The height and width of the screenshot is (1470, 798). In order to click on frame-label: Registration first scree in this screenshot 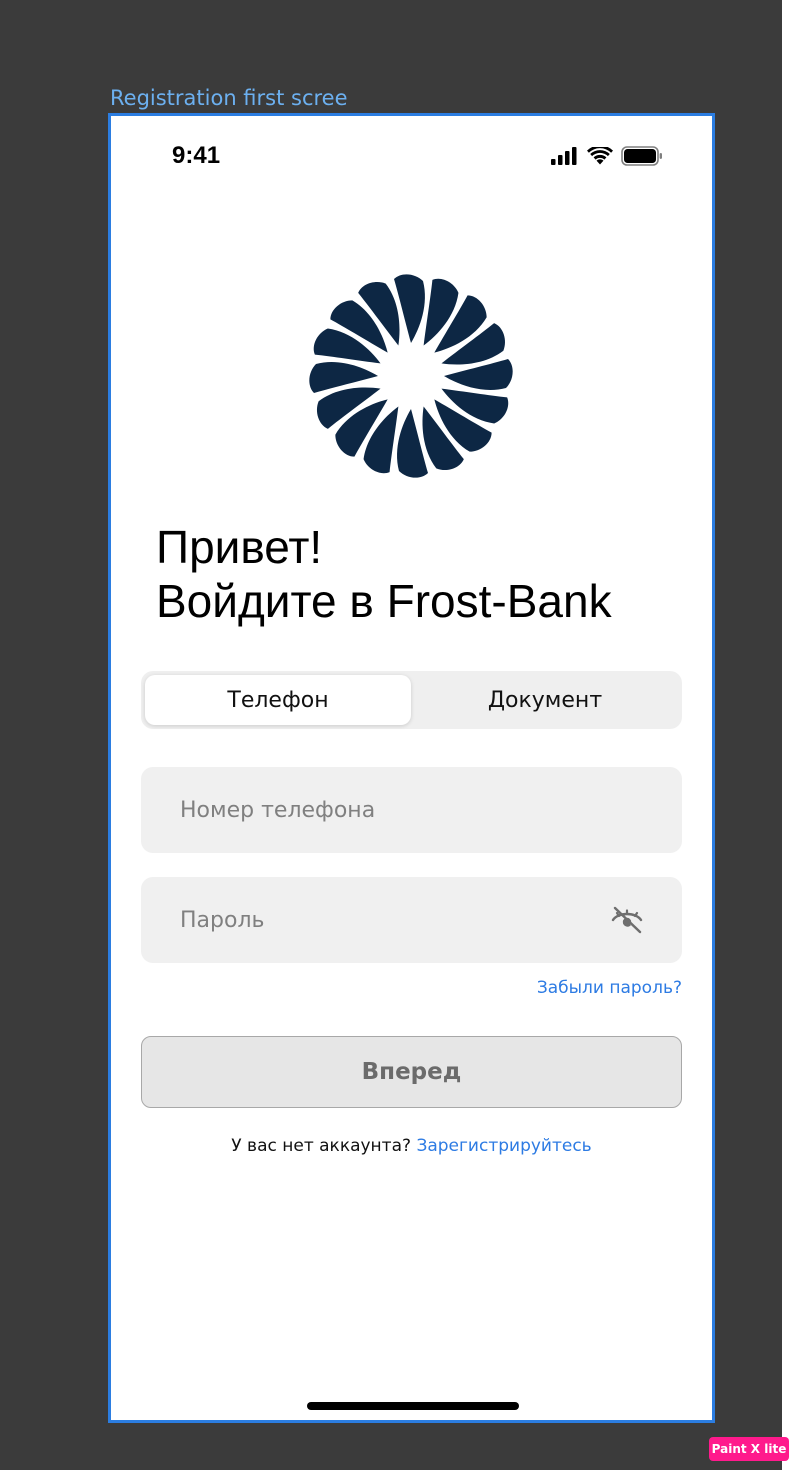, I will do `click(229, 98)`.